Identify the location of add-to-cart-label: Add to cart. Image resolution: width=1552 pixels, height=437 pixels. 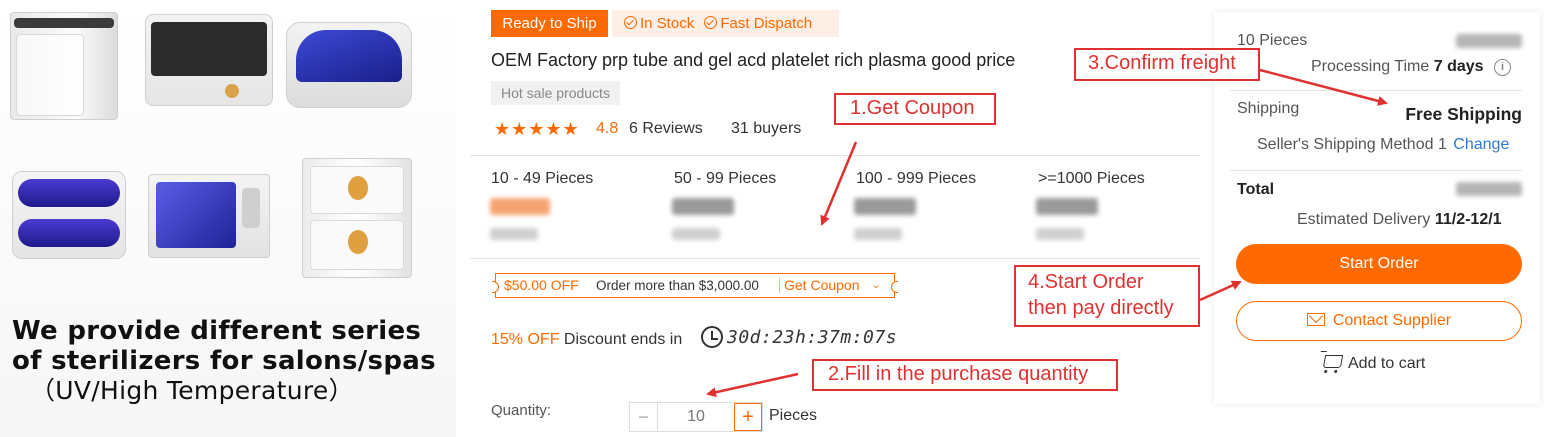
(1387, 363).